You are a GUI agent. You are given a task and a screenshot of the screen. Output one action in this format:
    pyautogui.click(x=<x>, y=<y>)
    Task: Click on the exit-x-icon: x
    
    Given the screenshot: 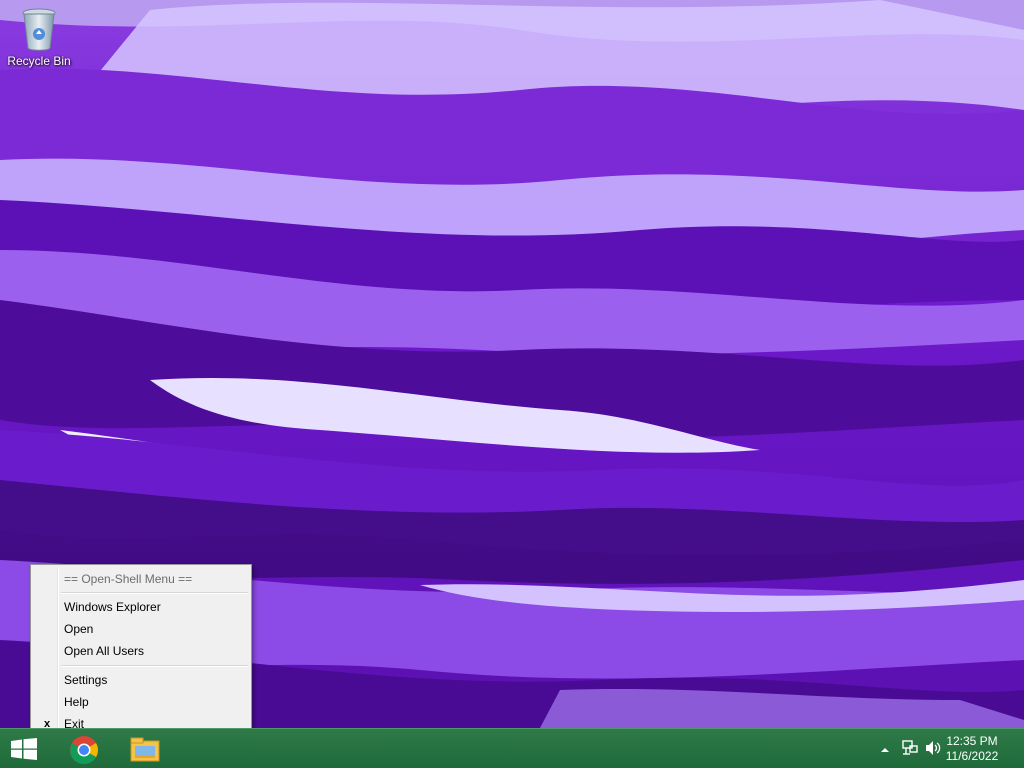 What is the action you would take?
    pyautogui.click(x=47, y=723)
    